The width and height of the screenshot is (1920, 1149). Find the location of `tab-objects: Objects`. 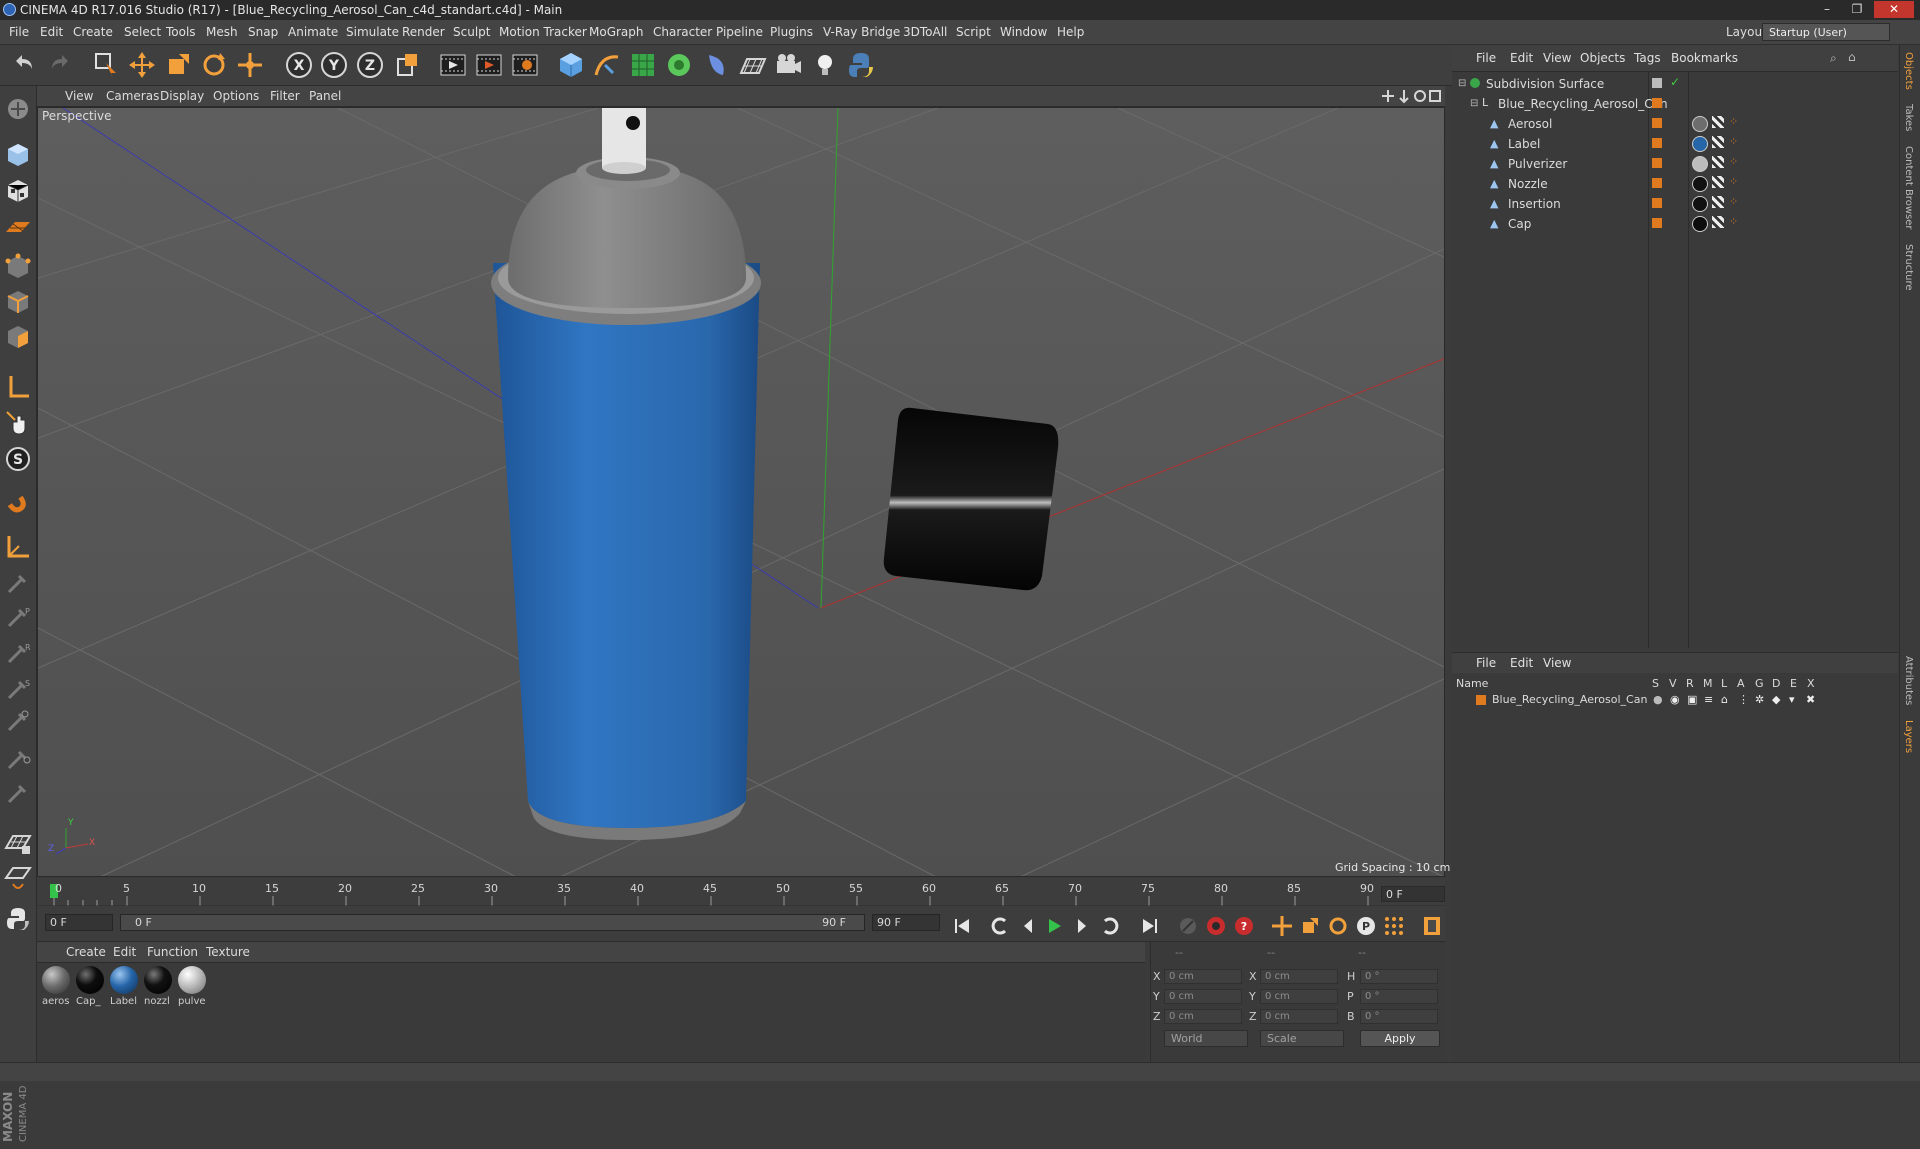

tab-objects: Objects is located at coordinates (1908, 71).